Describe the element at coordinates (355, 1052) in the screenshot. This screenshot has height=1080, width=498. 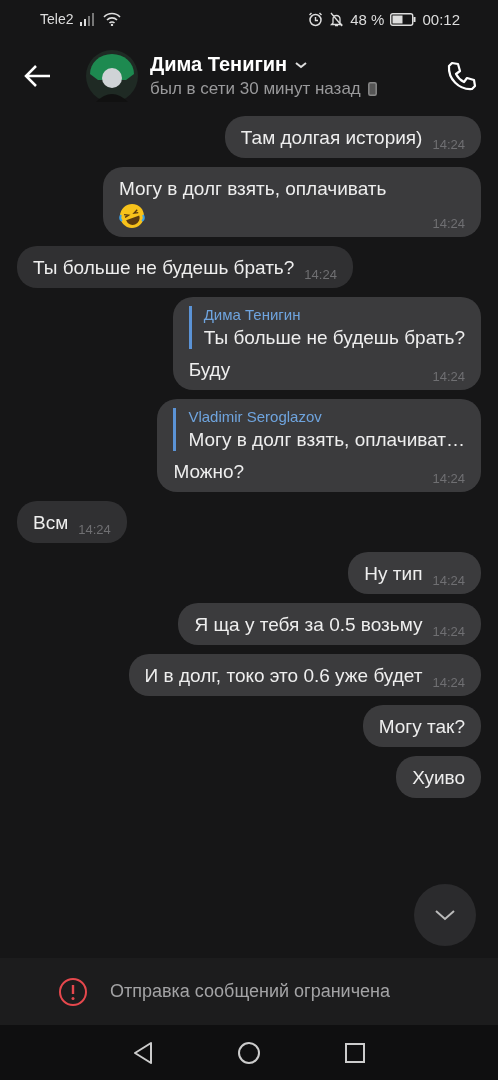
I see `recents-nav-icon` at that location.